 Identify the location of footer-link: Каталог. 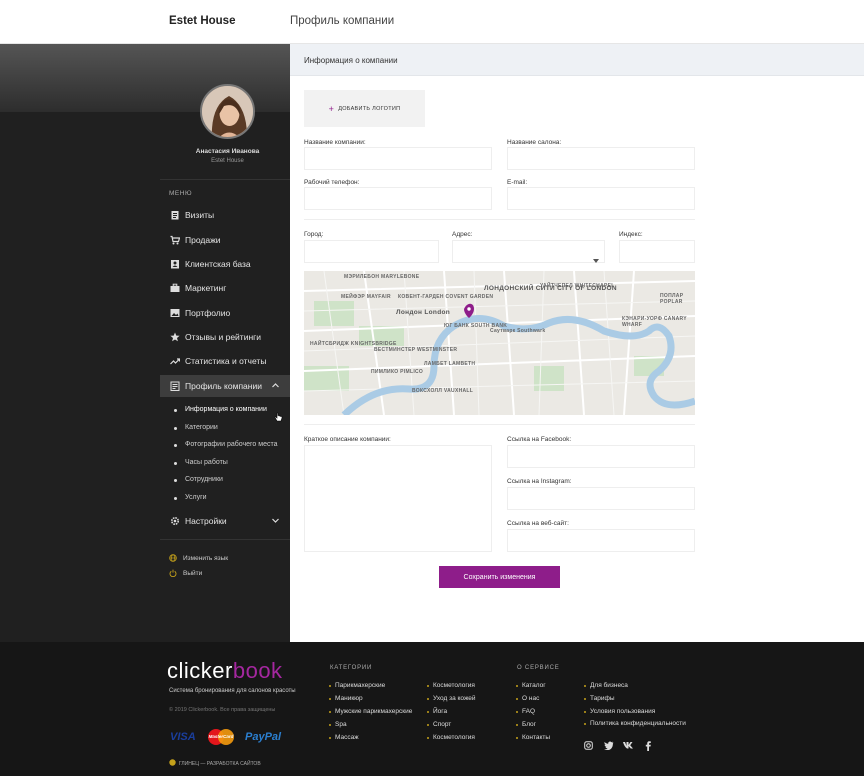
(531, 685).